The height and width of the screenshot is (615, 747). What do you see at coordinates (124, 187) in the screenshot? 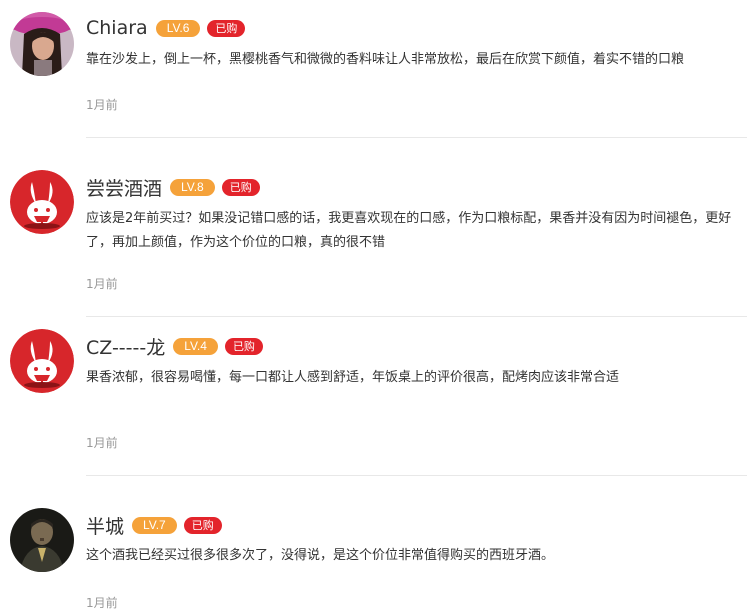
I see `username: 尝尝酒酒` at bounding box center [124, 187].